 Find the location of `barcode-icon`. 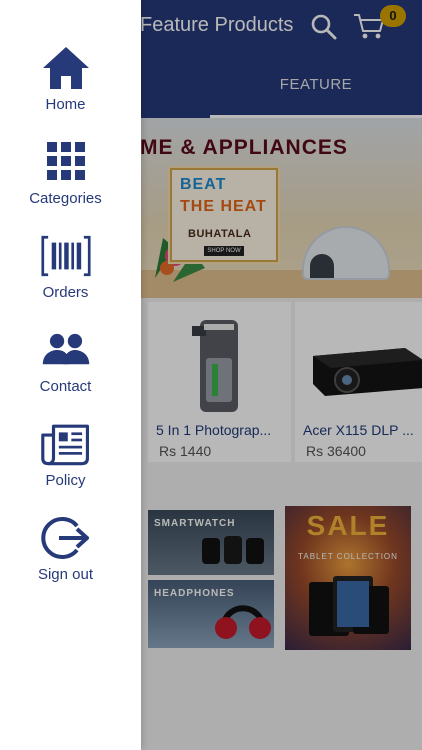

barcode-icon is located at coordinates (65, 256).